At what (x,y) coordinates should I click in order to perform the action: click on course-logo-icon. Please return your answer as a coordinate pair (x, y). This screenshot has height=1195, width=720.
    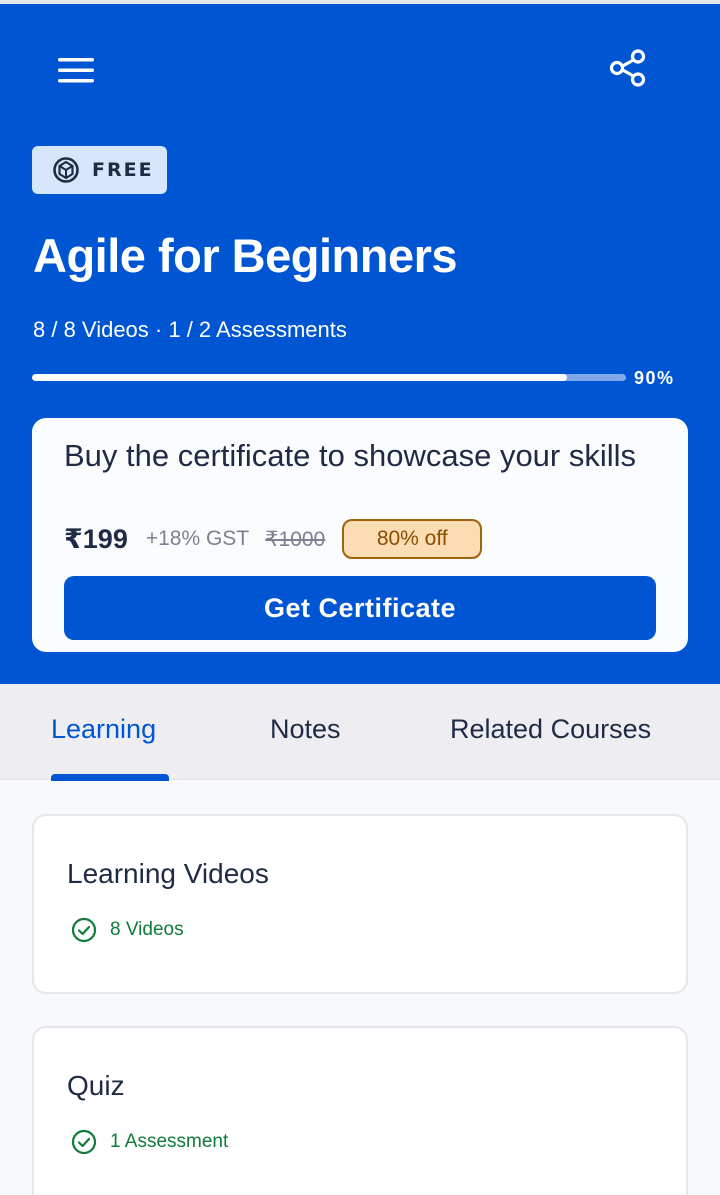
    Looking at the image, I should click on (66, 170).